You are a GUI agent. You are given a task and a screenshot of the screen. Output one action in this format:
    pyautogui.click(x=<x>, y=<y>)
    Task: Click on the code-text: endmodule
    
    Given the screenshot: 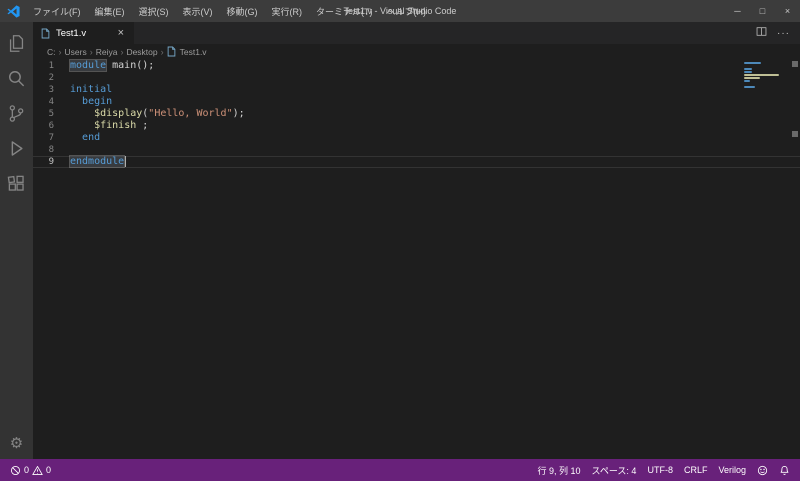 What is the action you would take?
    pyautogui.click(x=98, y=161)
    